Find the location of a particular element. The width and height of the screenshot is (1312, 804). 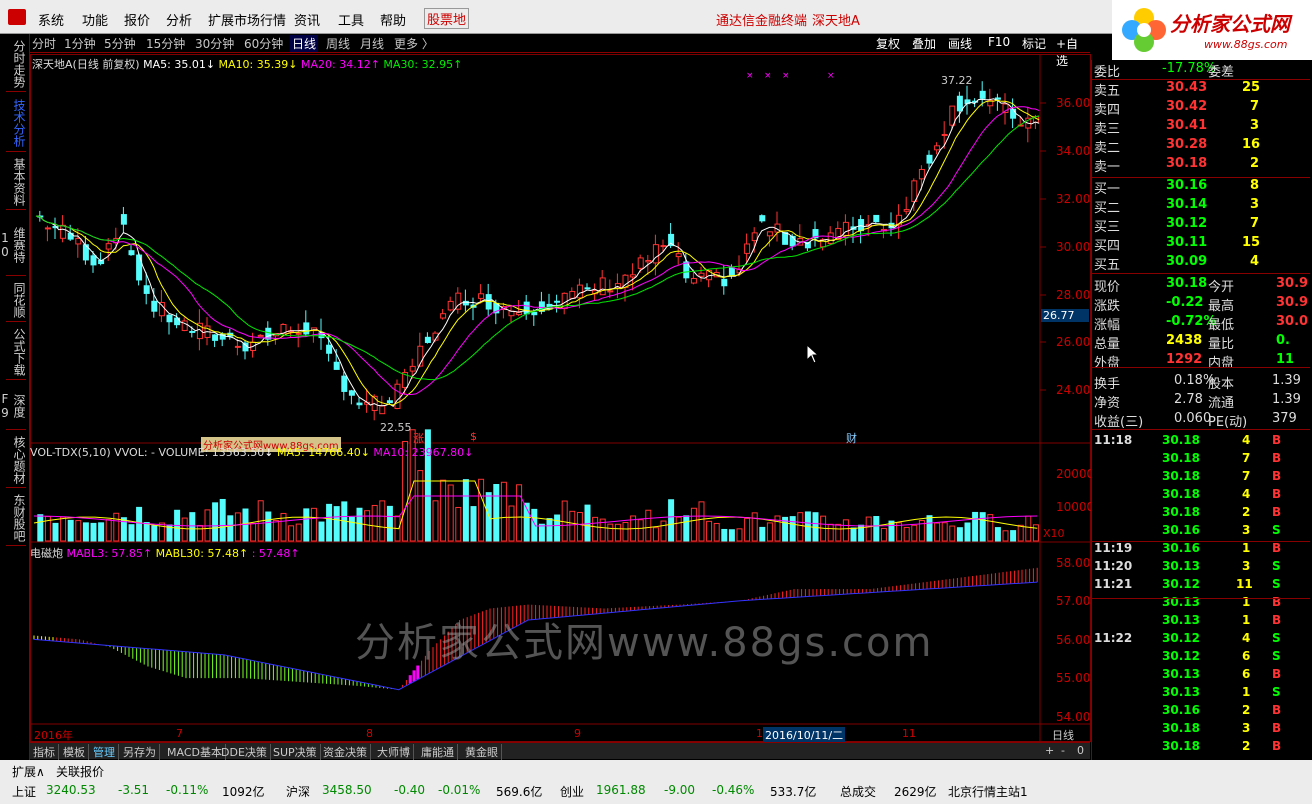

period-daily: 日线 is located at coordinates (304, 43).